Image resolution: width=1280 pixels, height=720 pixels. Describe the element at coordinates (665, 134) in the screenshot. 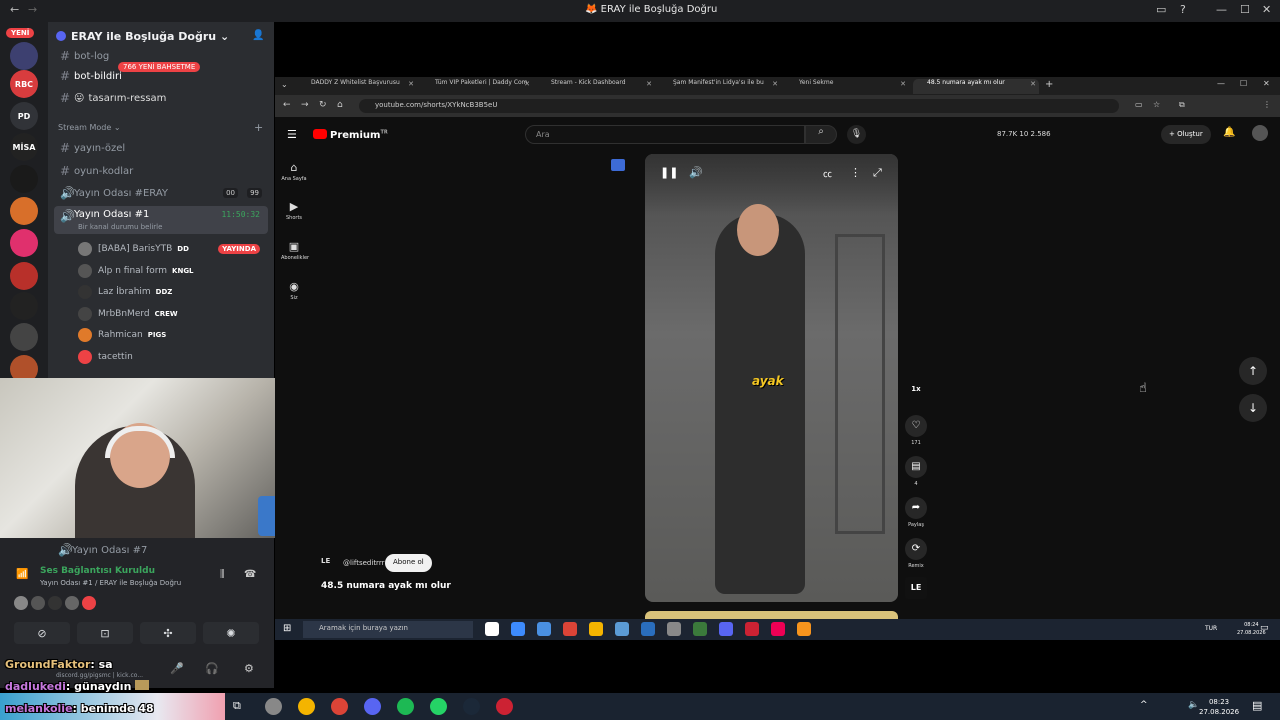

I see `youtube-search-input: Ara` at that location.